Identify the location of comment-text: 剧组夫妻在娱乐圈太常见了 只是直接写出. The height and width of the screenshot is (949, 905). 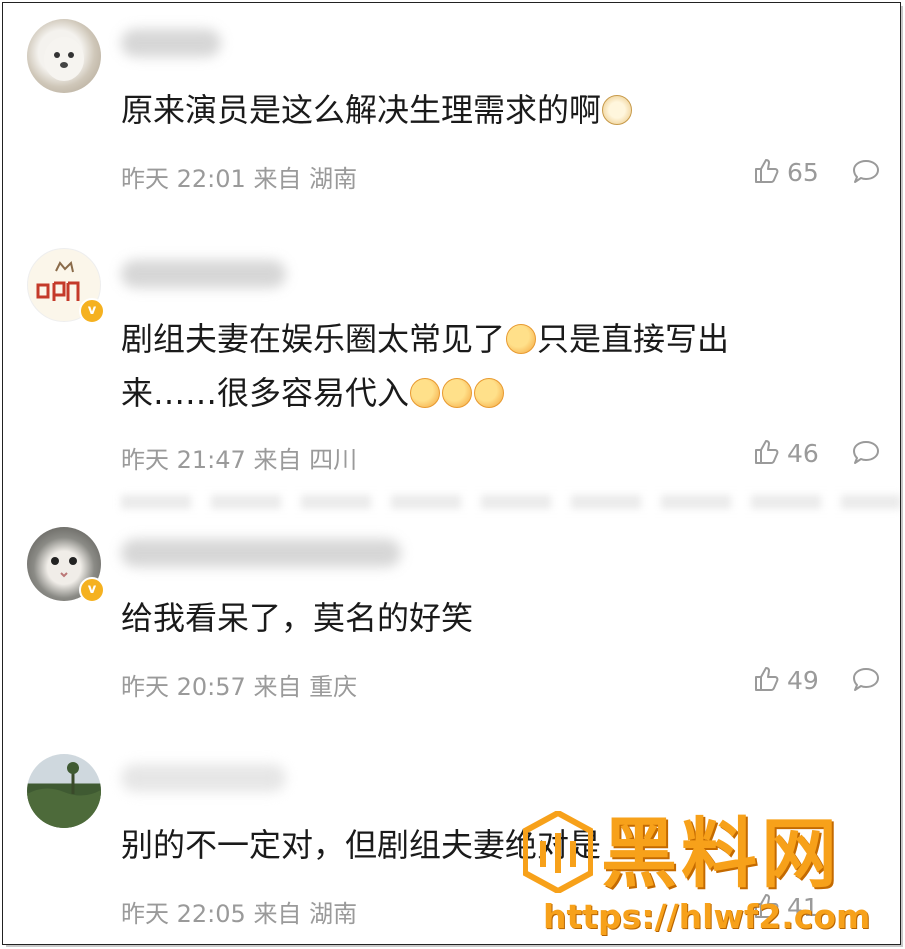
(425, 339).